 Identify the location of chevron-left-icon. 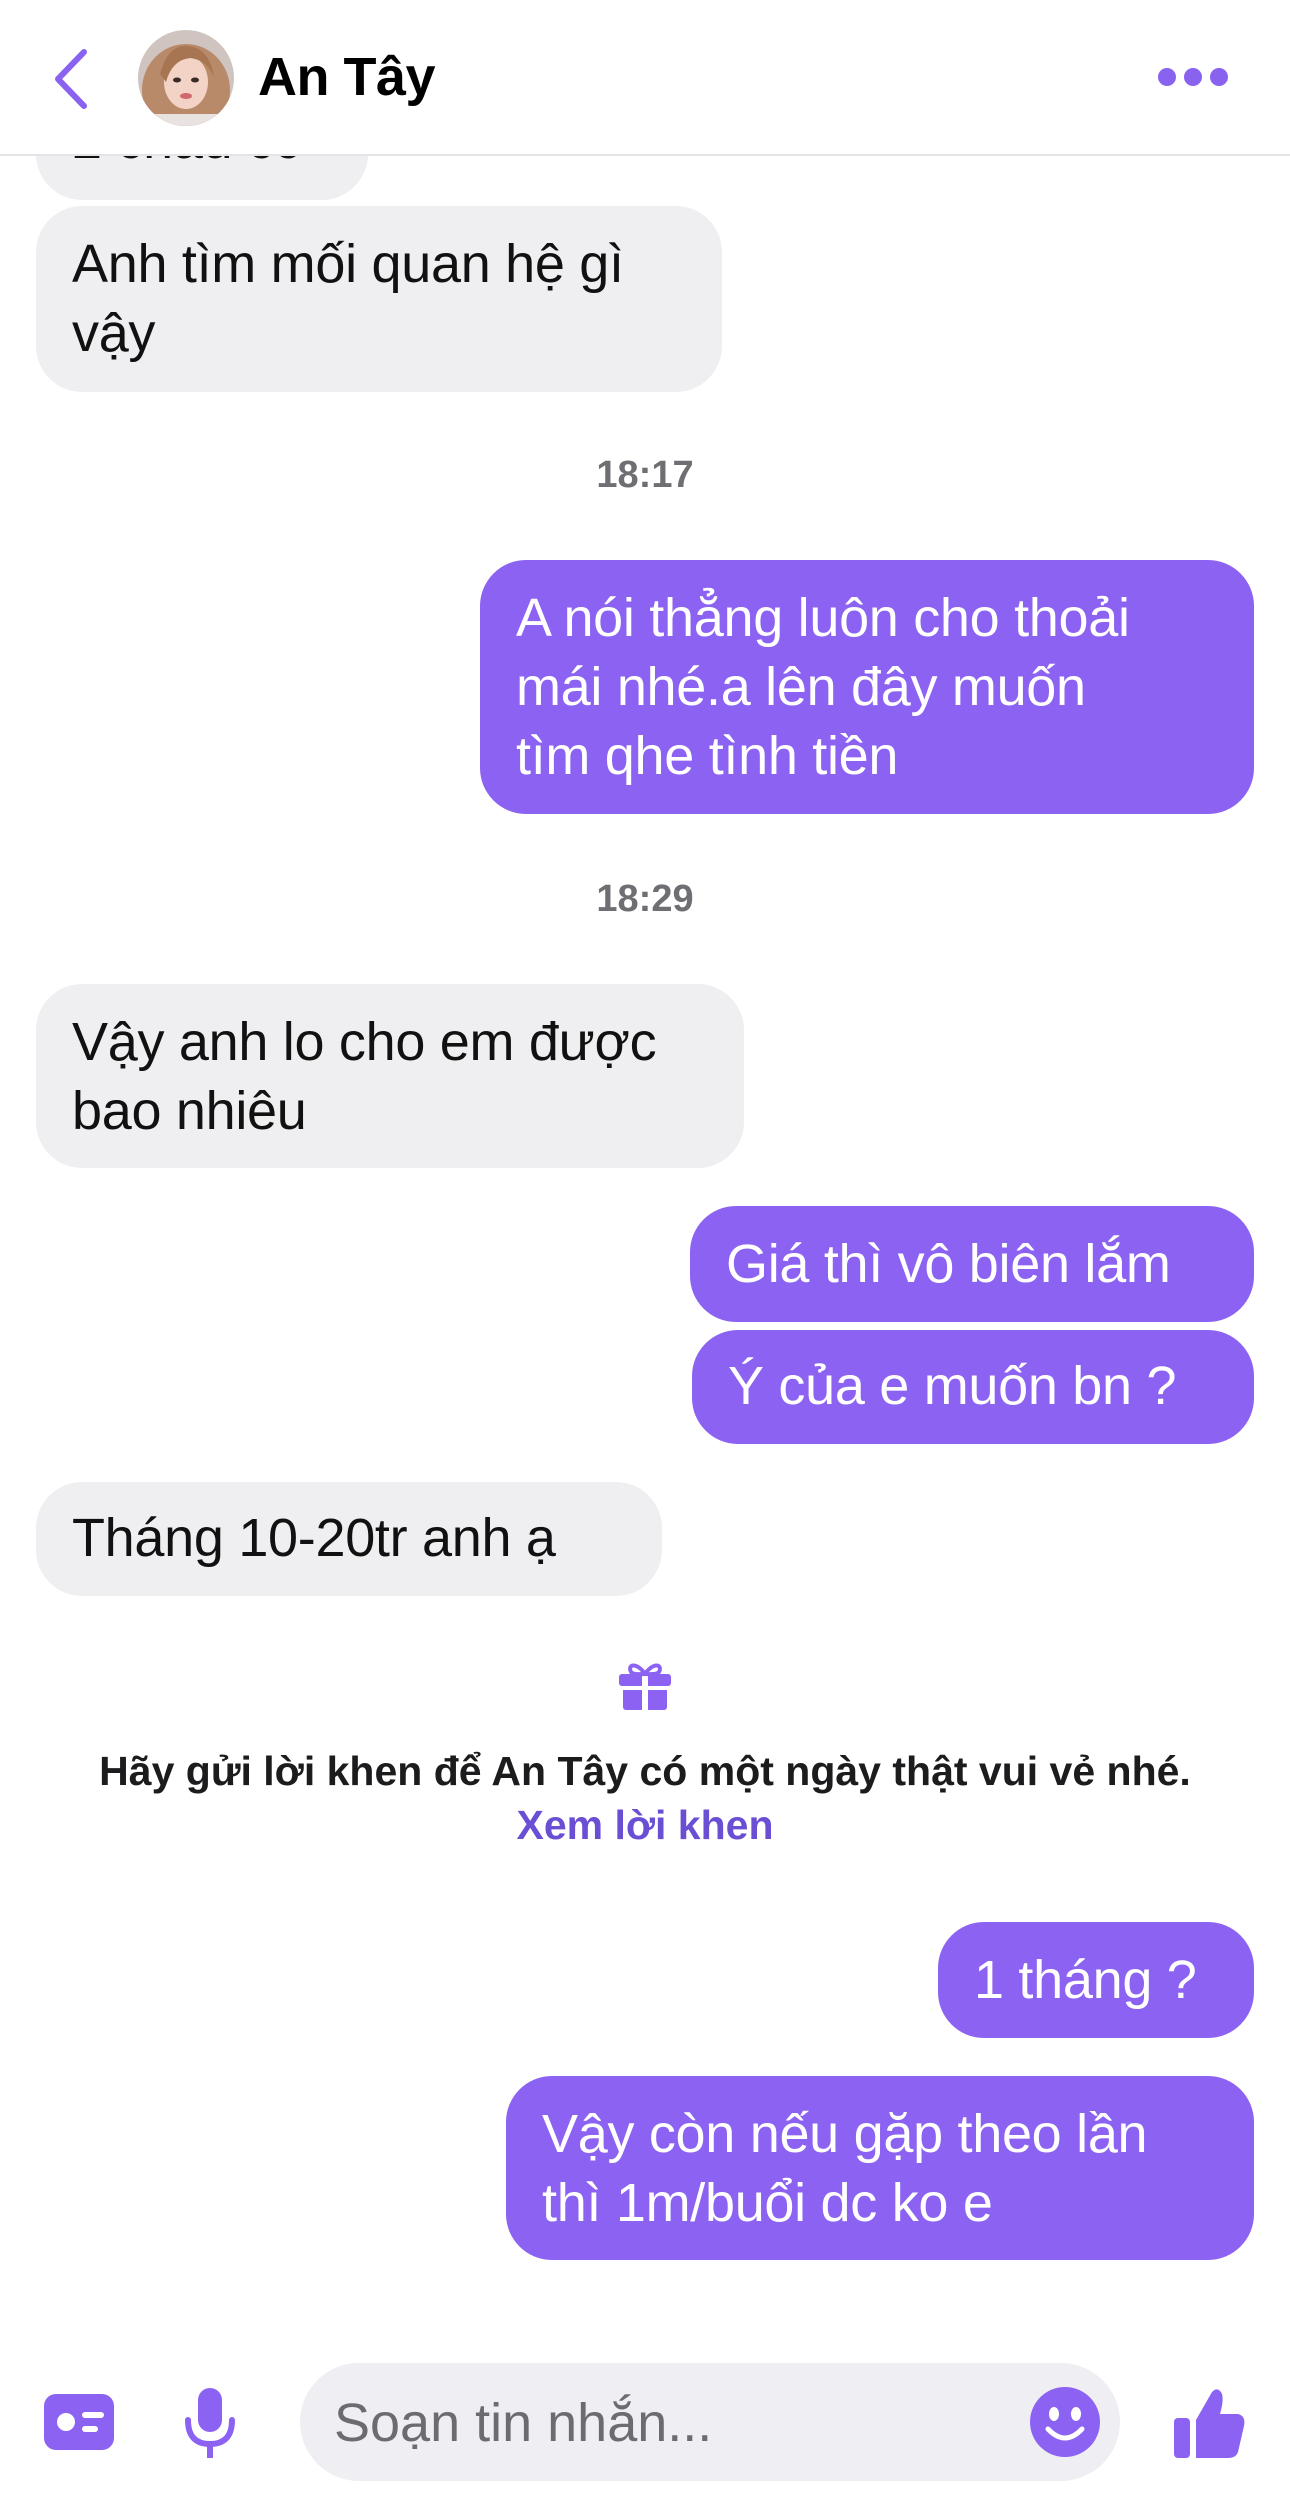
(71, 79).